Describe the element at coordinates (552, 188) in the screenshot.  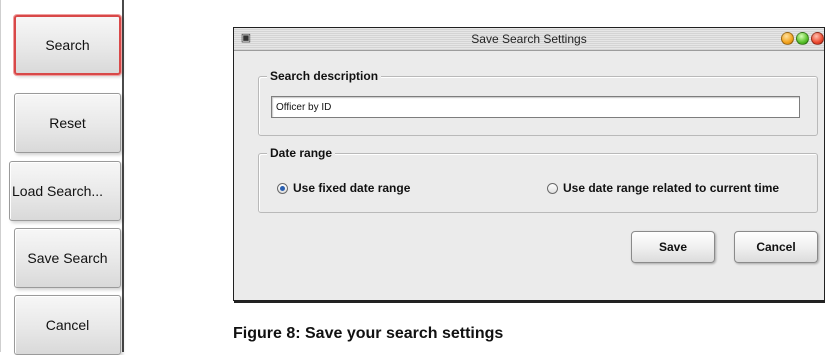
I see `radio-unchecked-icon` at that location.